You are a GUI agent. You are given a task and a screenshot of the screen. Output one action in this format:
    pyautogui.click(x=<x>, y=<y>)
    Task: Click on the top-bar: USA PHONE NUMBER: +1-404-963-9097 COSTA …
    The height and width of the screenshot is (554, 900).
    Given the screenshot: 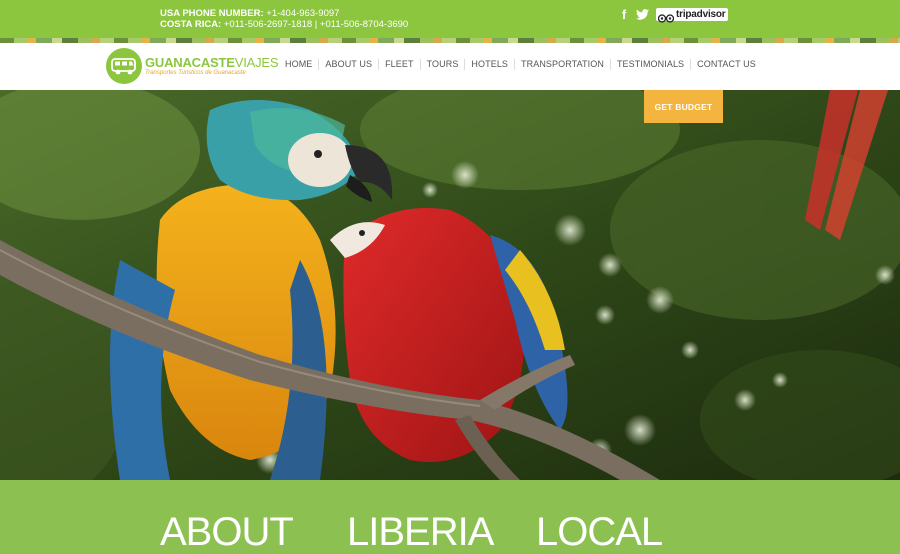 What is the action you would take?
    pyautogui.click(x=450, y=19)
    